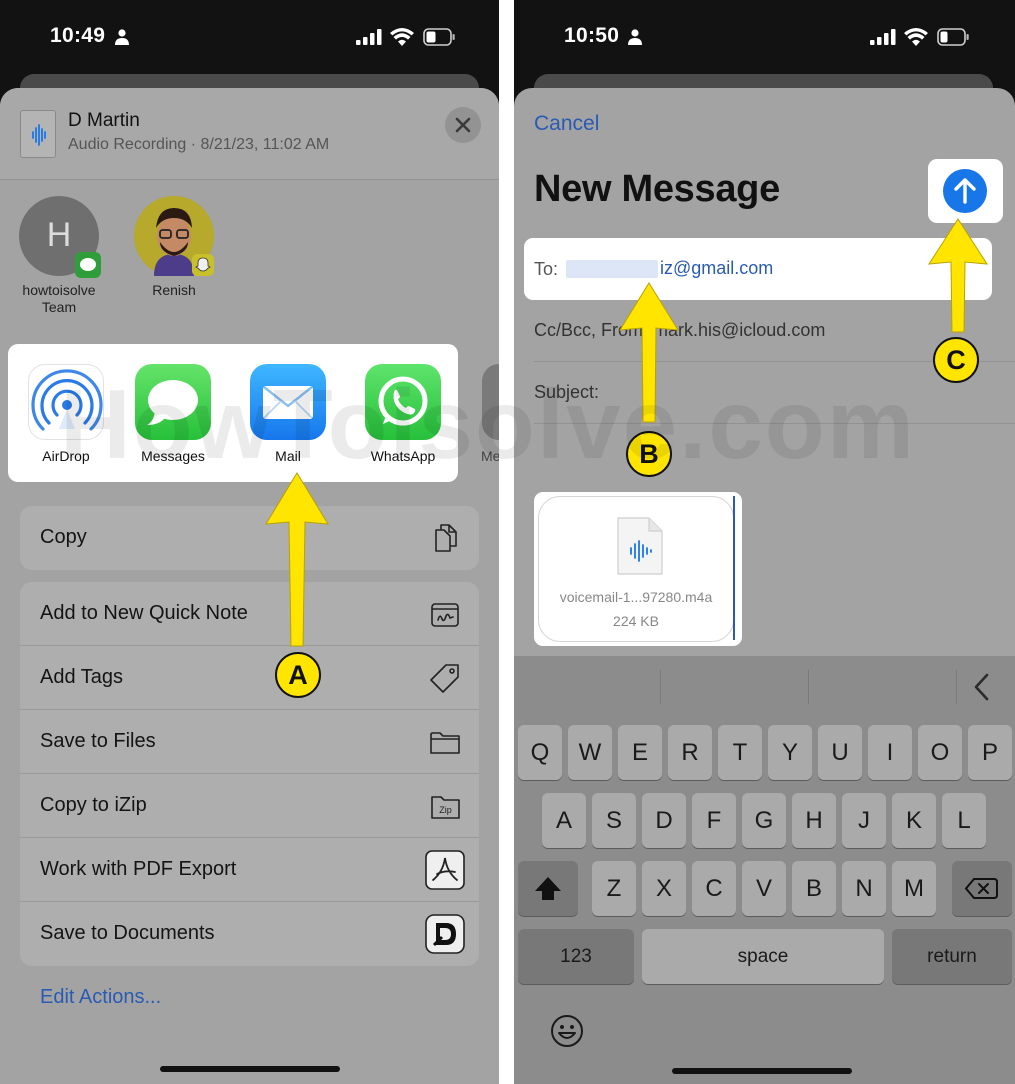 This screenshot has width=1015, height=1084. What do you see at coordinates (59, 256) in the screenshot?
I see `contact-howtoisolve: H howtoisolve Team` at bounding box center [59, 256].